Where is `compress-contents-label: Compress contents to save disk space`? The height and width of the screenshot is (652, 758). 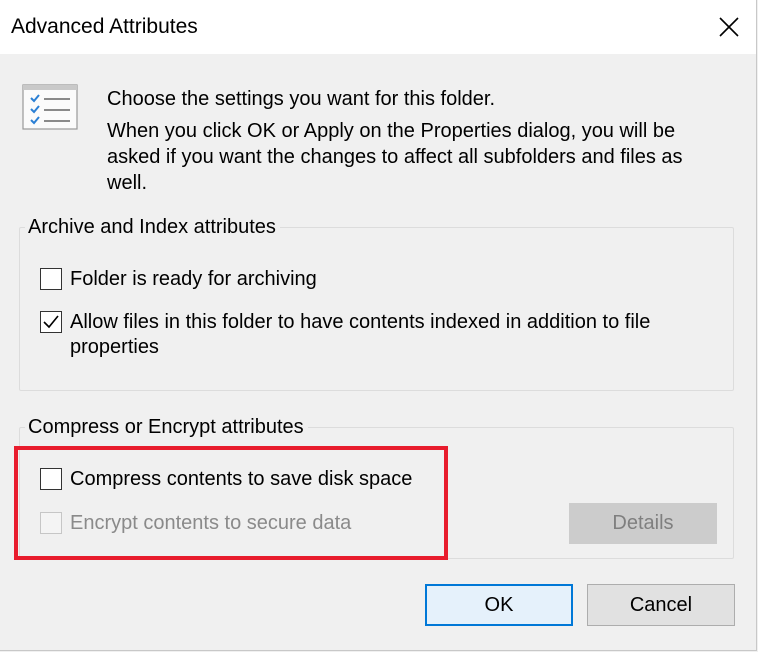
compress-contents-label: Compress contents to save disk space is located at coordinates (241, 479).